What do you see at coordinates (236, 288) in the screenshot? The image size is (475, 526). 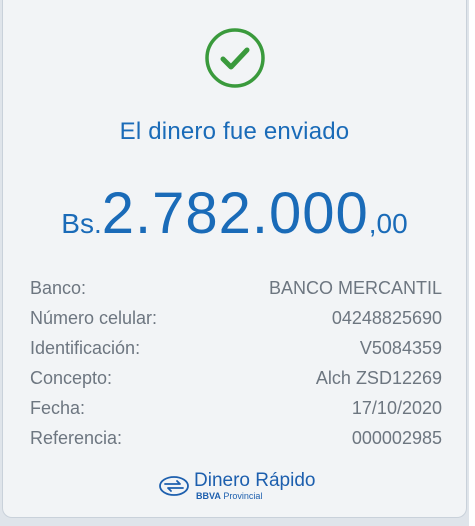 I see `detail-row-bank: Banco: BANCO MERCANTIL` at bounding box center [236, 288].